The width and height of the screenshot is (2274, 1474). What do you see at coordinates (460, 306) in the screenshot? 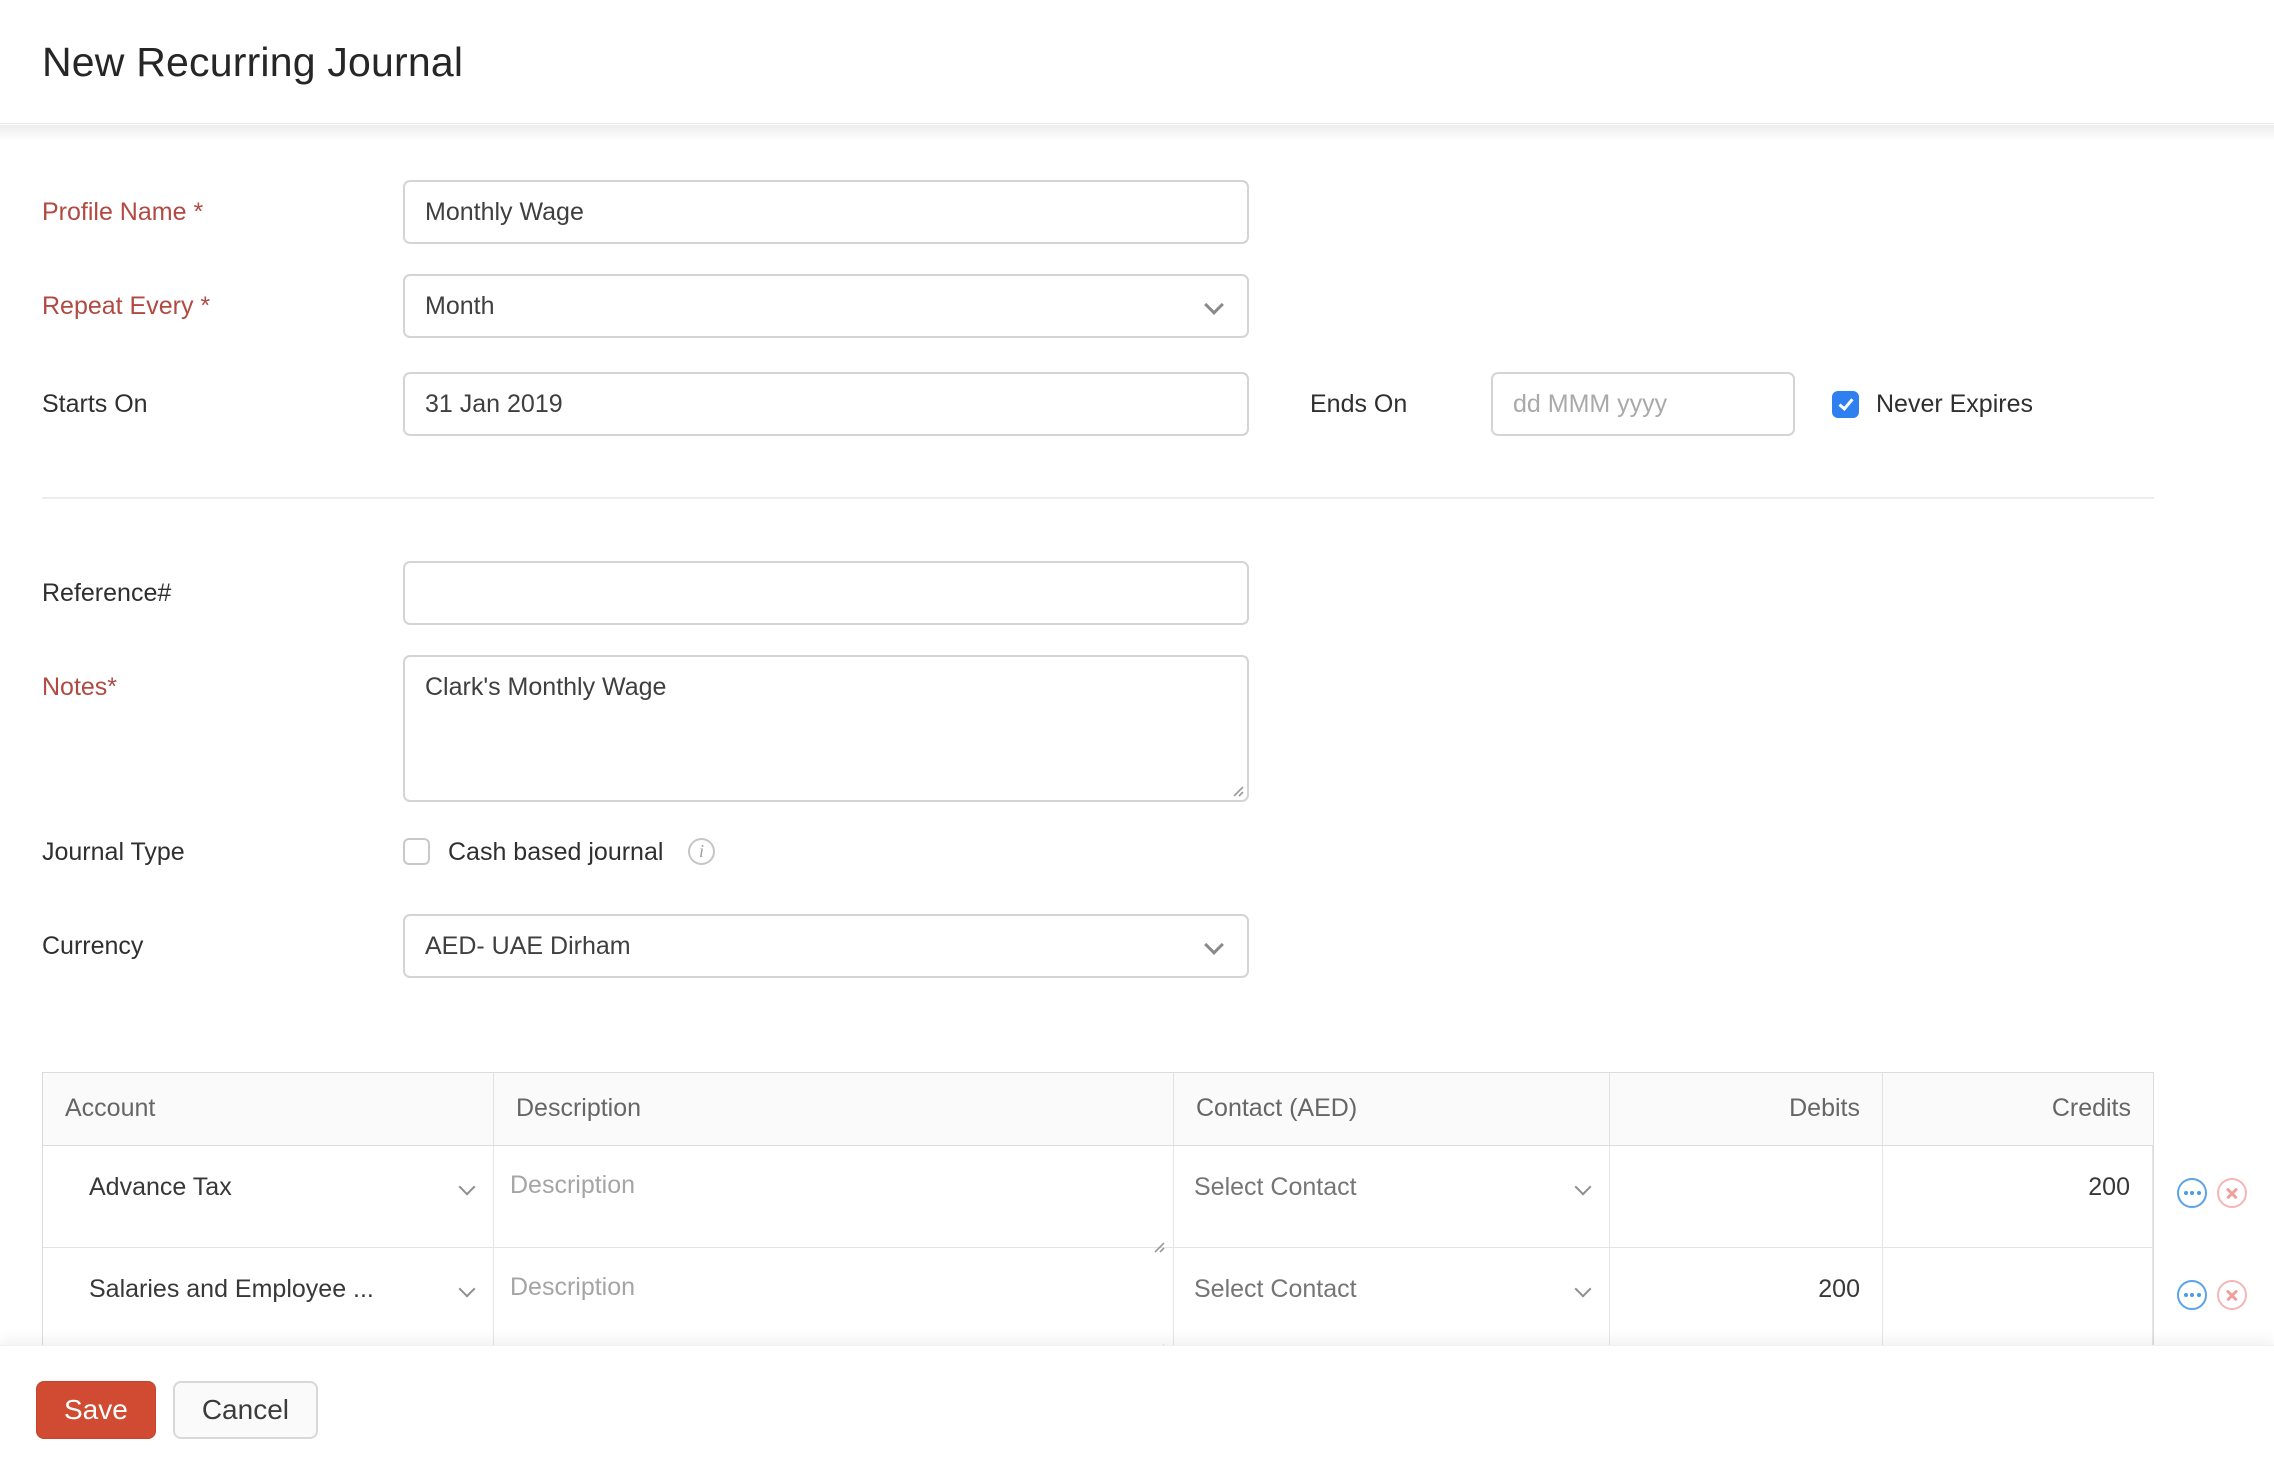
I see `repeat-every-value: Month` at bounding box center [460, 306].